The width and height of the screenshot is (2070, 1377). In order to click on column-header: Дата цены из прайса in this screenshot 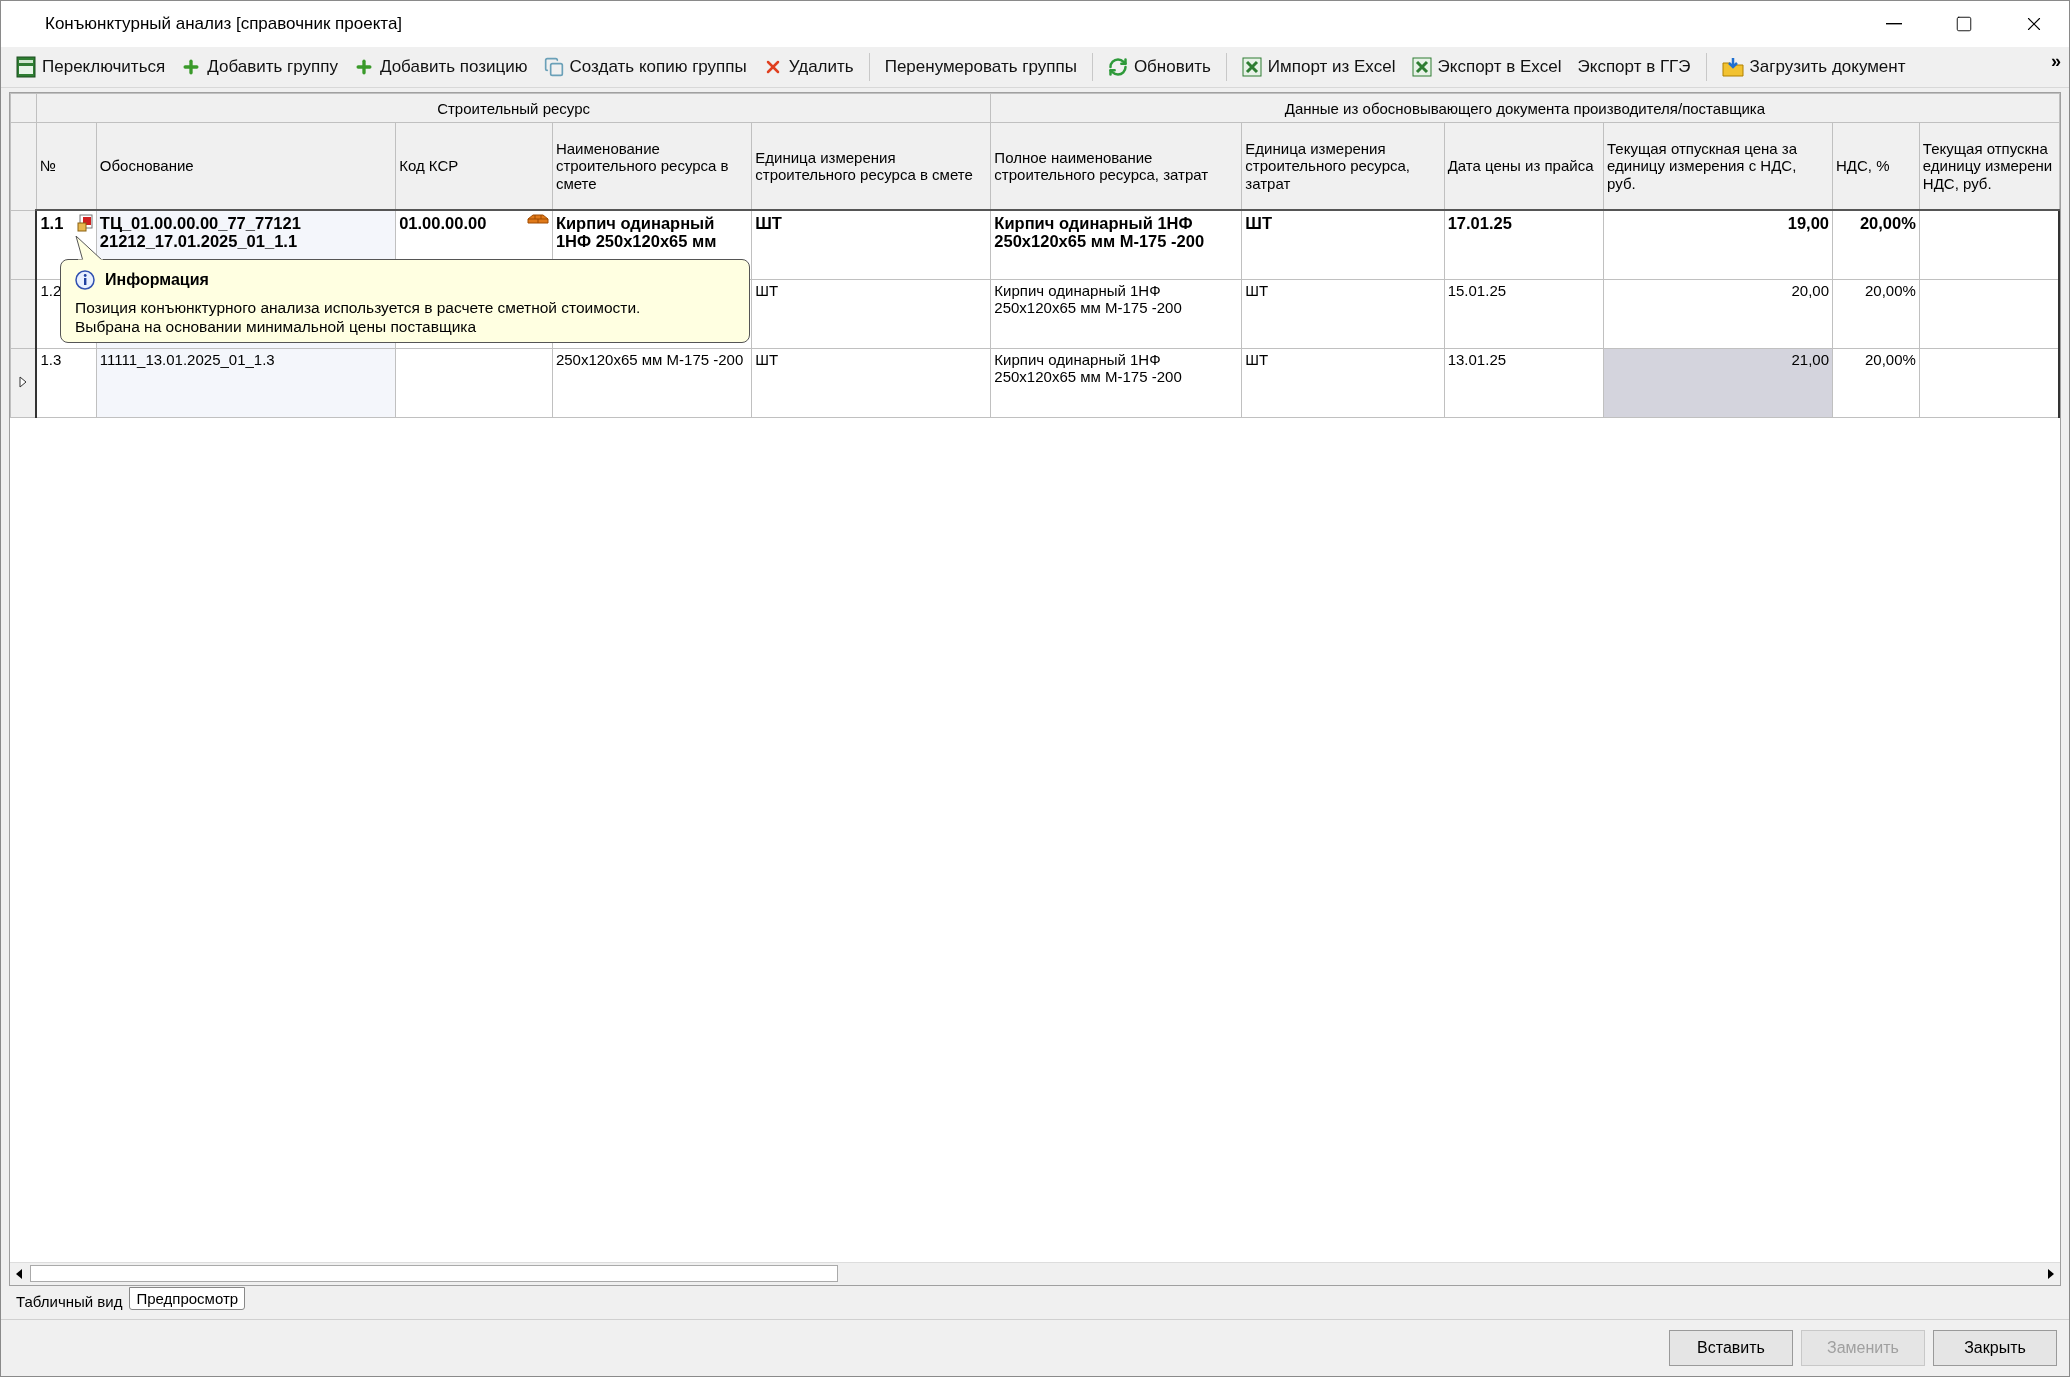, I will do `click(1524, 166)`.